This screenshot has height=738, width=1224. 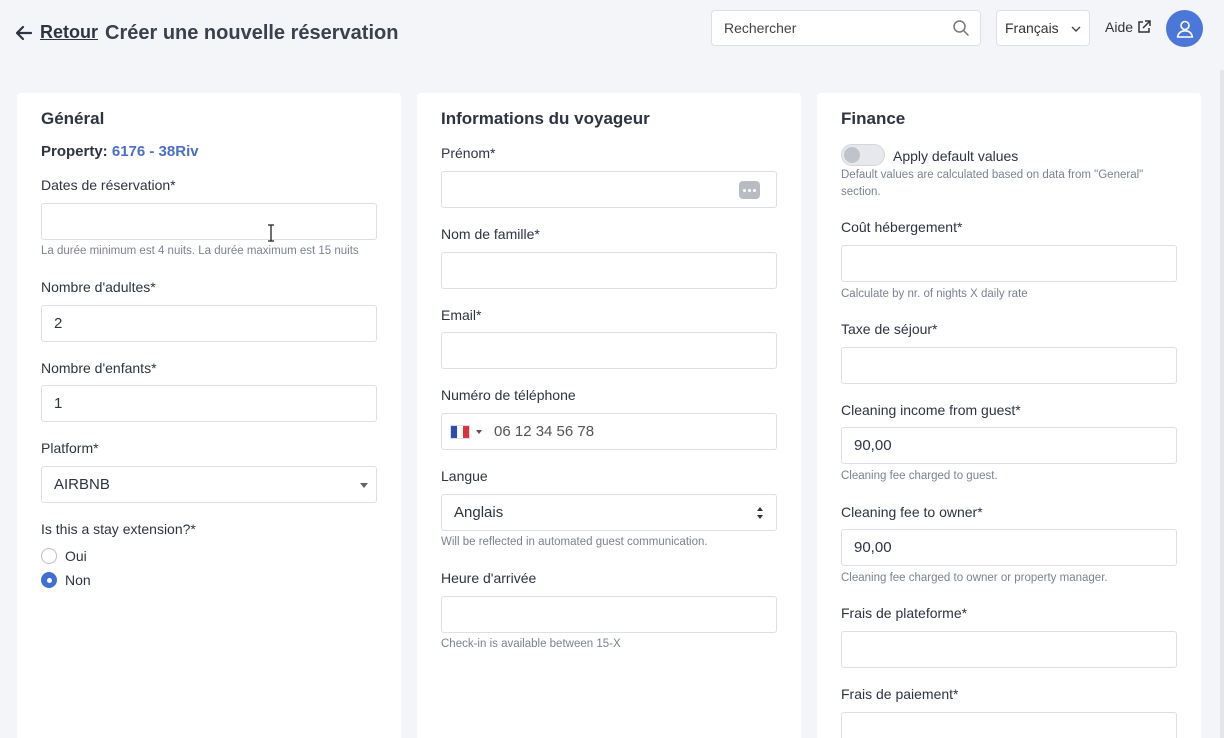 I want to click on cleaning-owner-input, so click(x=1009, y=547).